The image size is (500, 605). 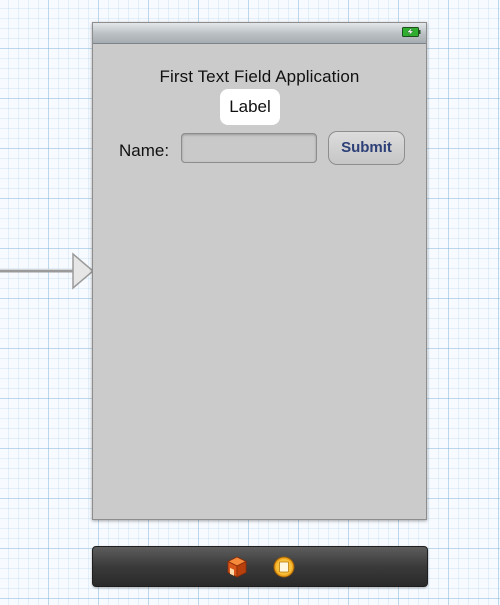 I want to click on scene-dock, so click(x=260, y=566).